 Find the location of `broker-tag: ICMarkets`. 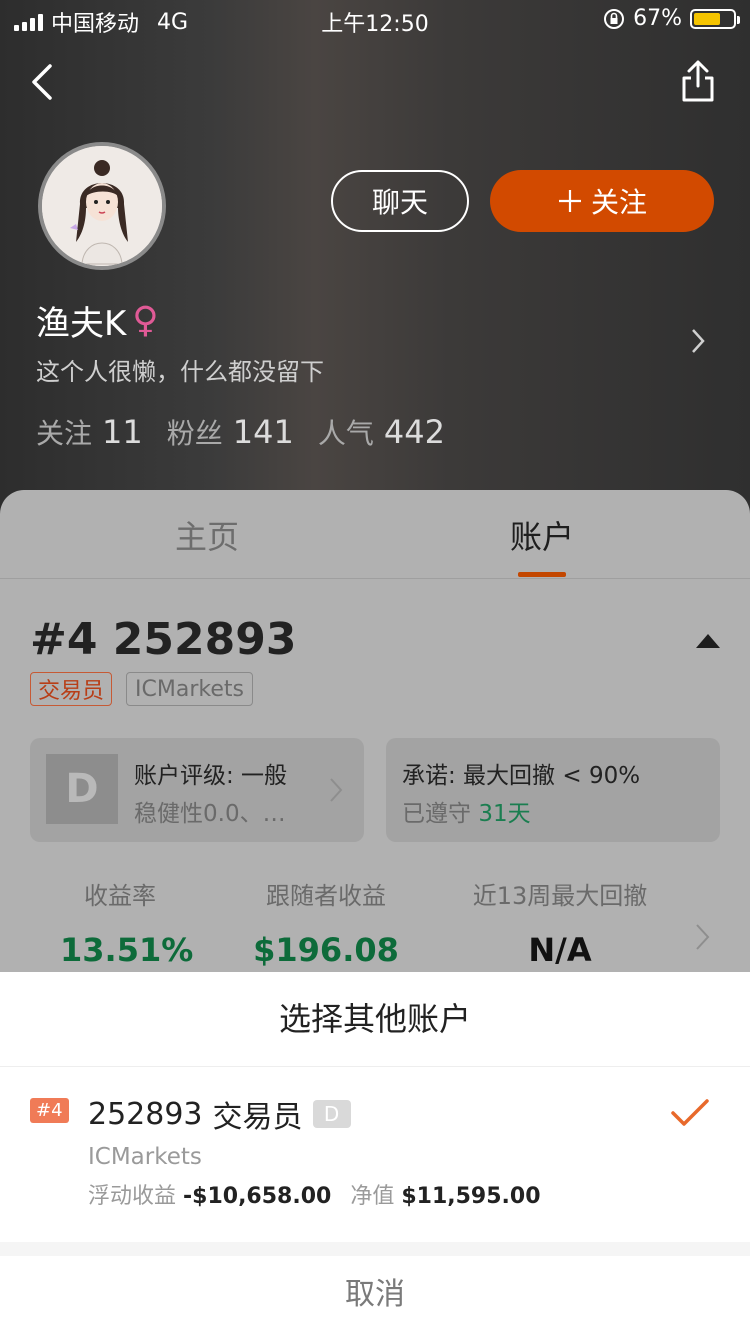

broker-tag: ICMarkets is located at coordinates (189, 689).